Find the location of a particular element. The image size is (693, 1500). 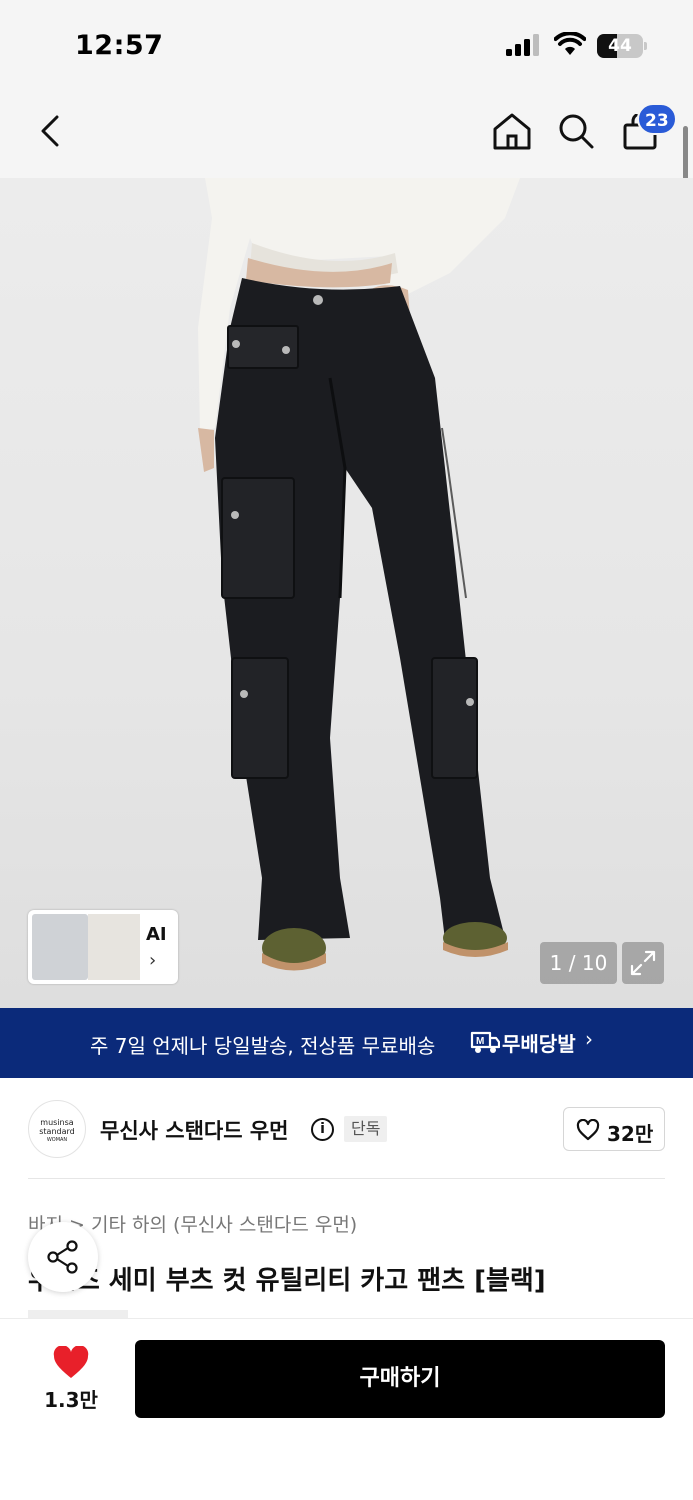

chevron-left-icon is located at coordinates (50, 131).